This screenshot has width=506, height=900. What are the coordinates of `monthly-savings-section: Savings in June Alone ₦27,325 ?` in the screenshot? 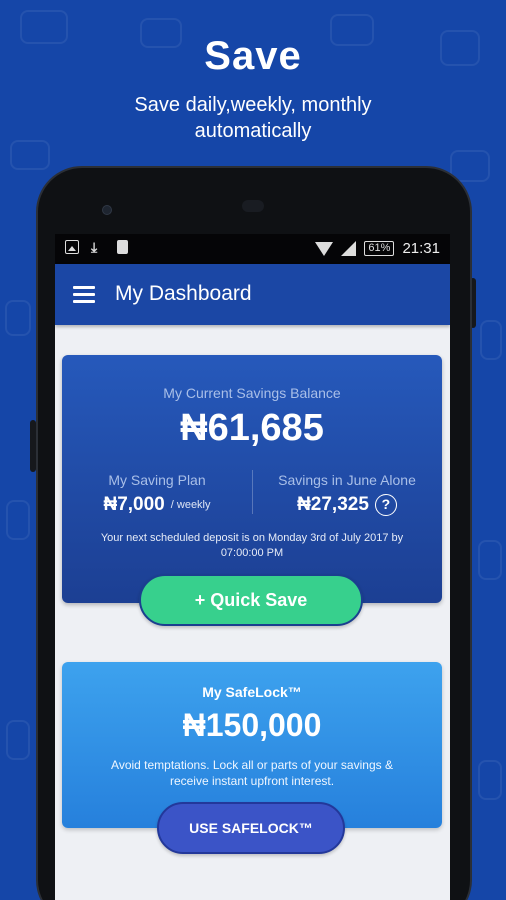 It's located at (347, 494).